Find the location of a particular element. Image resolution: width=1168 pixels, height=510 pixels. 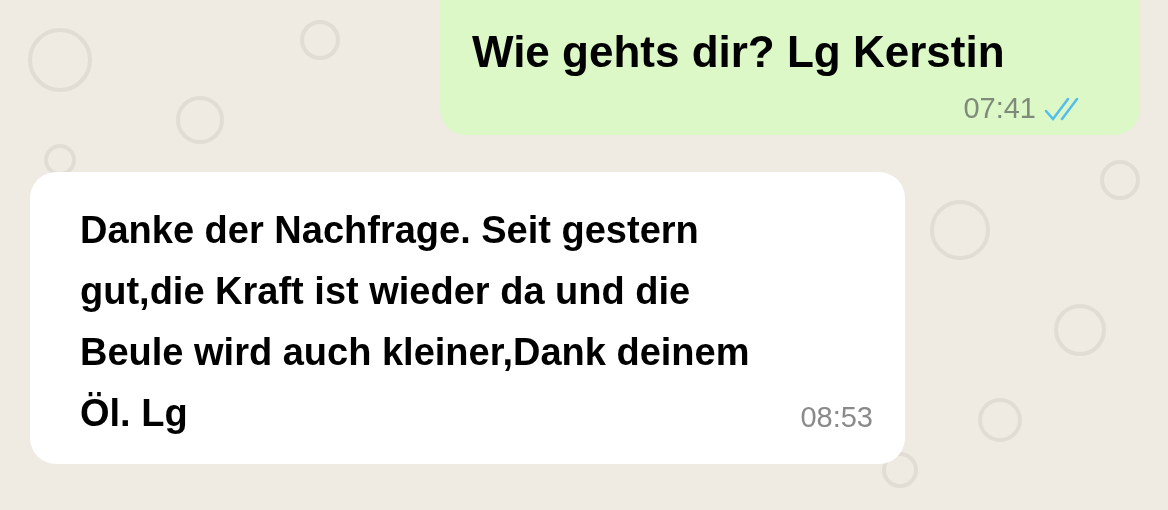

message-time: 08:53 is located at coordinates (836, 417).